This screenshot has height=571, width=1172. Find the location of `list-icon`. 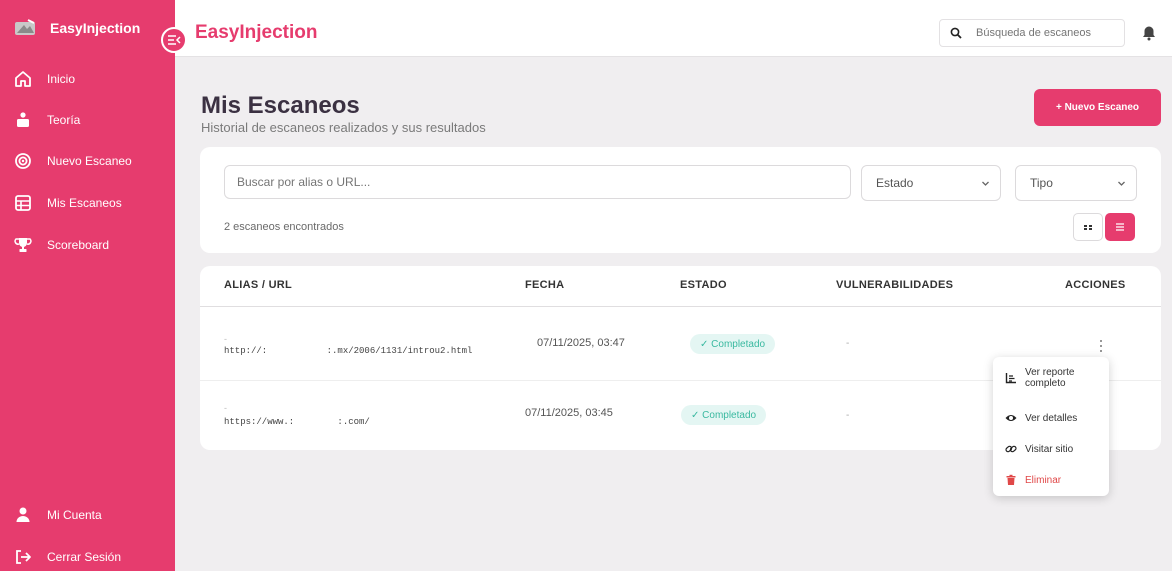

list-icon is located at coordinates (1120, 227).